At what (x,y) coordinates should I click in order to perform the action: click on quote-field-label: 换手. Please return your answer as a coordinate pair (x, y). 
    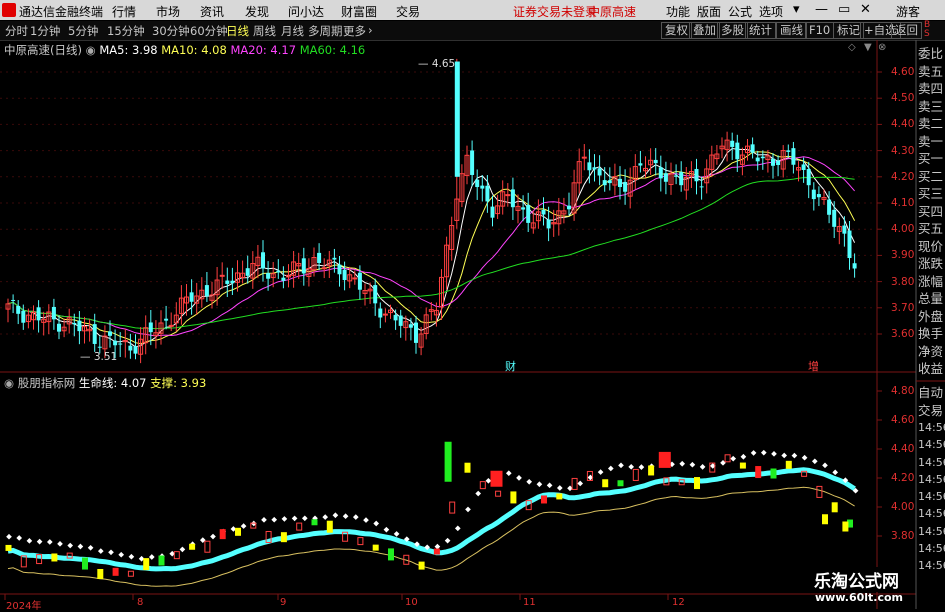
    Looking at the image, I should click on (931, 333).